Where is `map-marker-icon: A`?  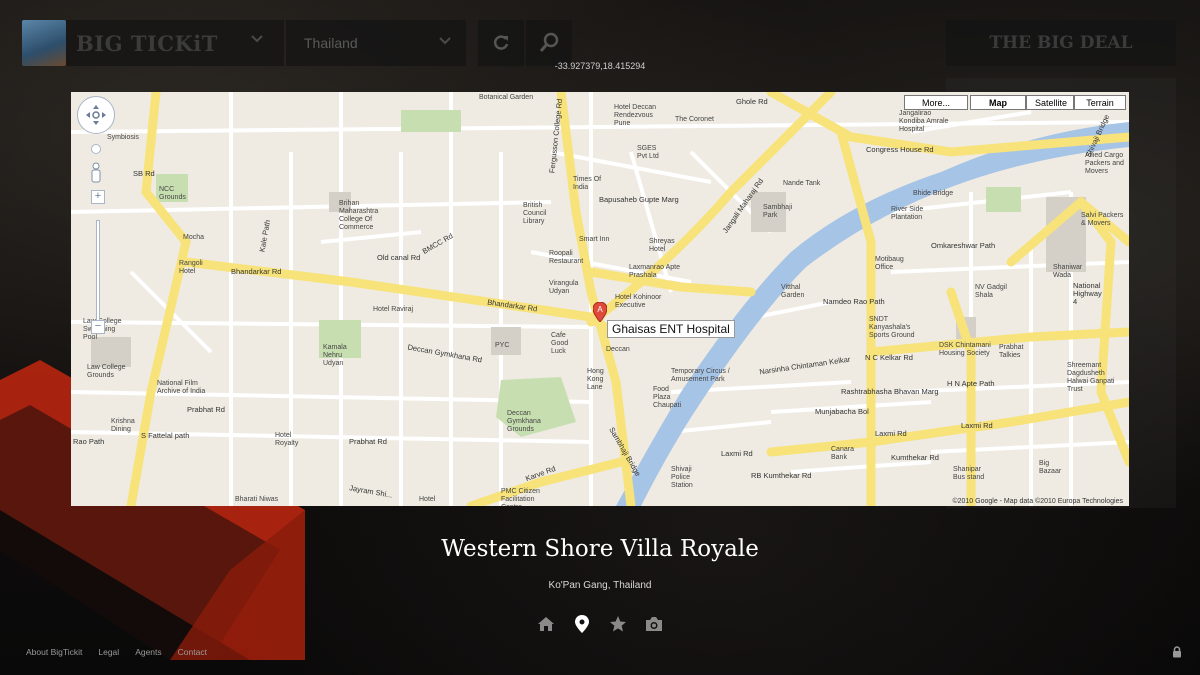 map-marker-icon: A is located at coordinates (600, 312).